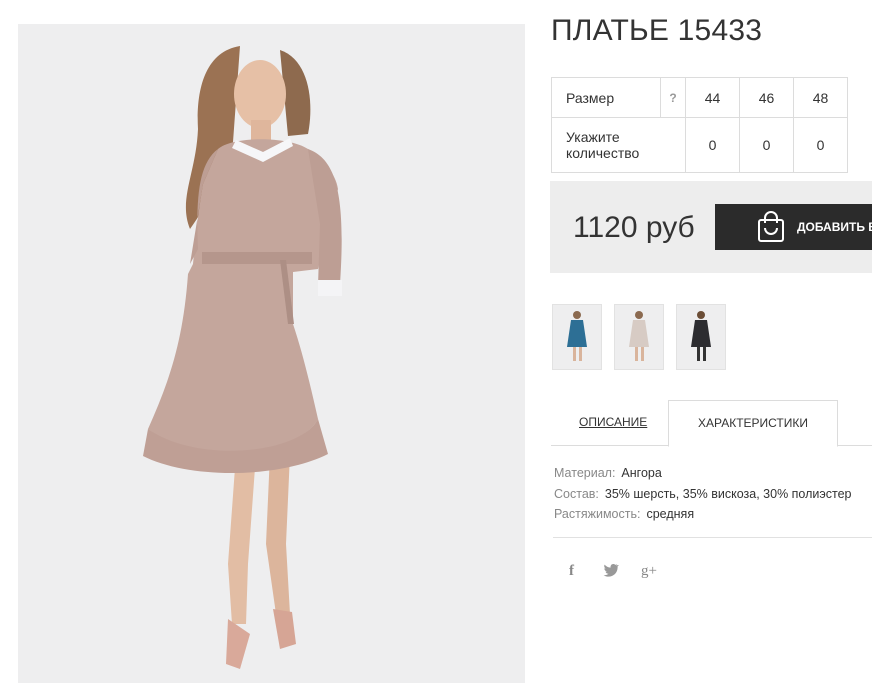  What do you see at coordinates (834, 227) in the screenshot?
I see `add-to-cart-label: ДОБАВИТЬ В` at bounding box center [834, 227].